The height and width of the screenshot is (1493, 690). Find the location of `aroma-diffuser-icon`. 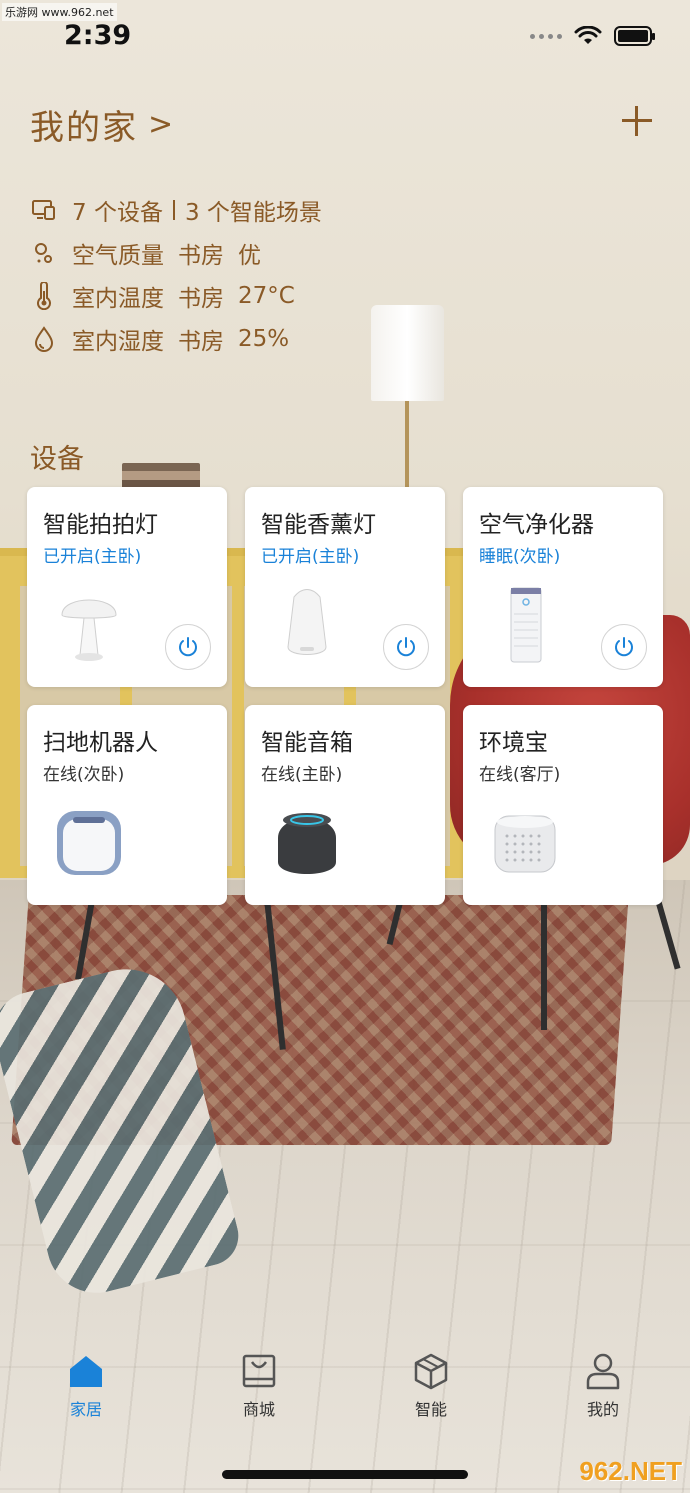

aroma-diffuser-icon is located at coordinates (307, 625).